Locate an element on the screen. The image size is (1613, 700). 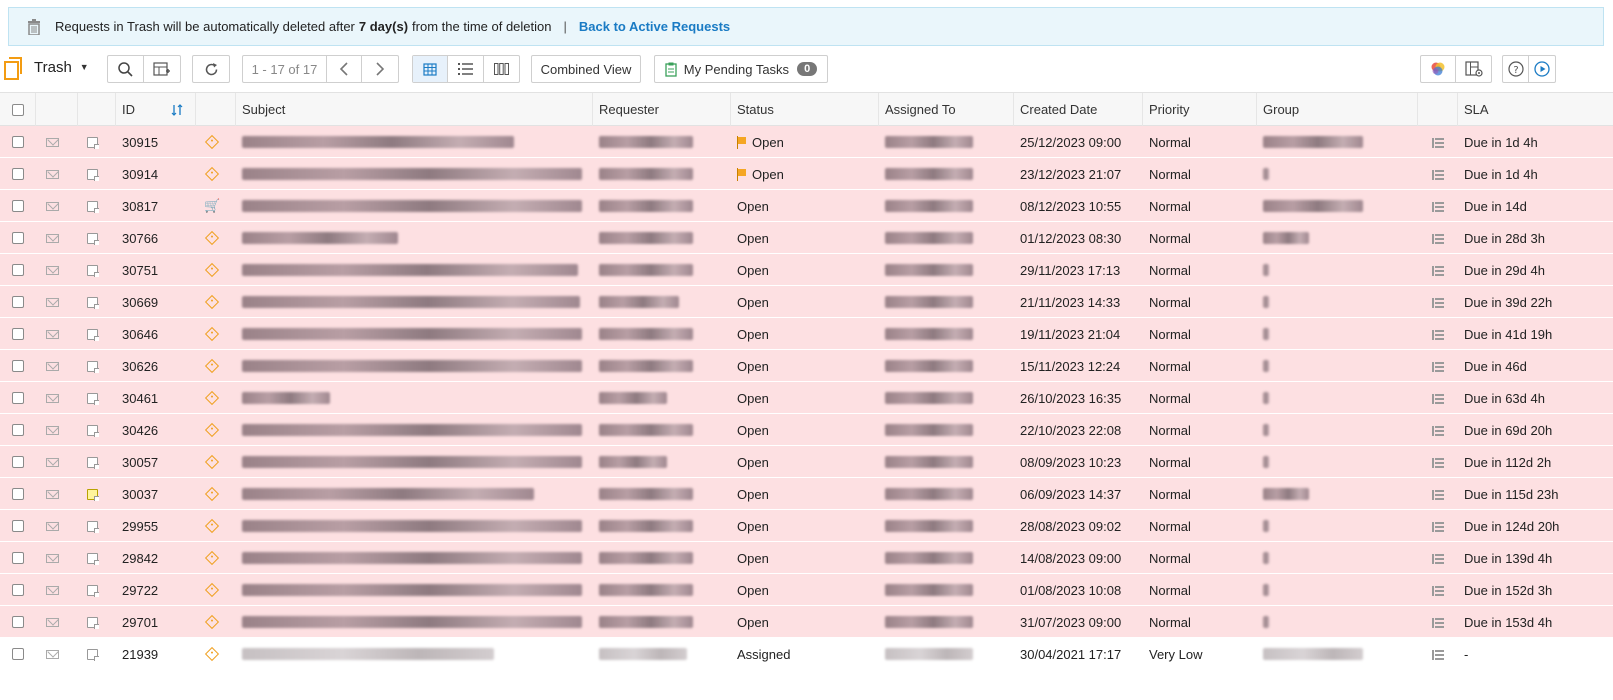
request-id: 30037 is located at coordinates (140, 494).